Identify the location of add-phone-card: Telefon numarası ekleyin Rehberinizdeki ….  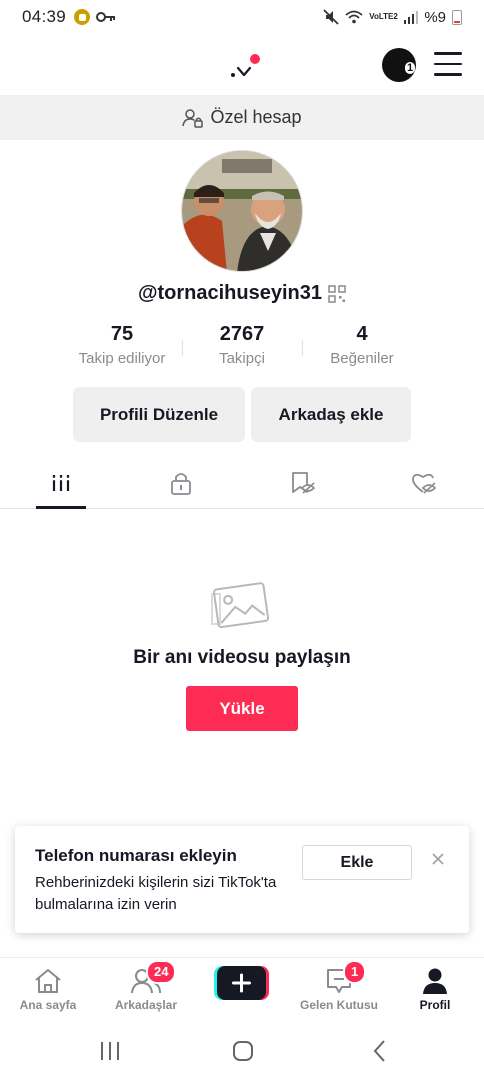
(242, 879).